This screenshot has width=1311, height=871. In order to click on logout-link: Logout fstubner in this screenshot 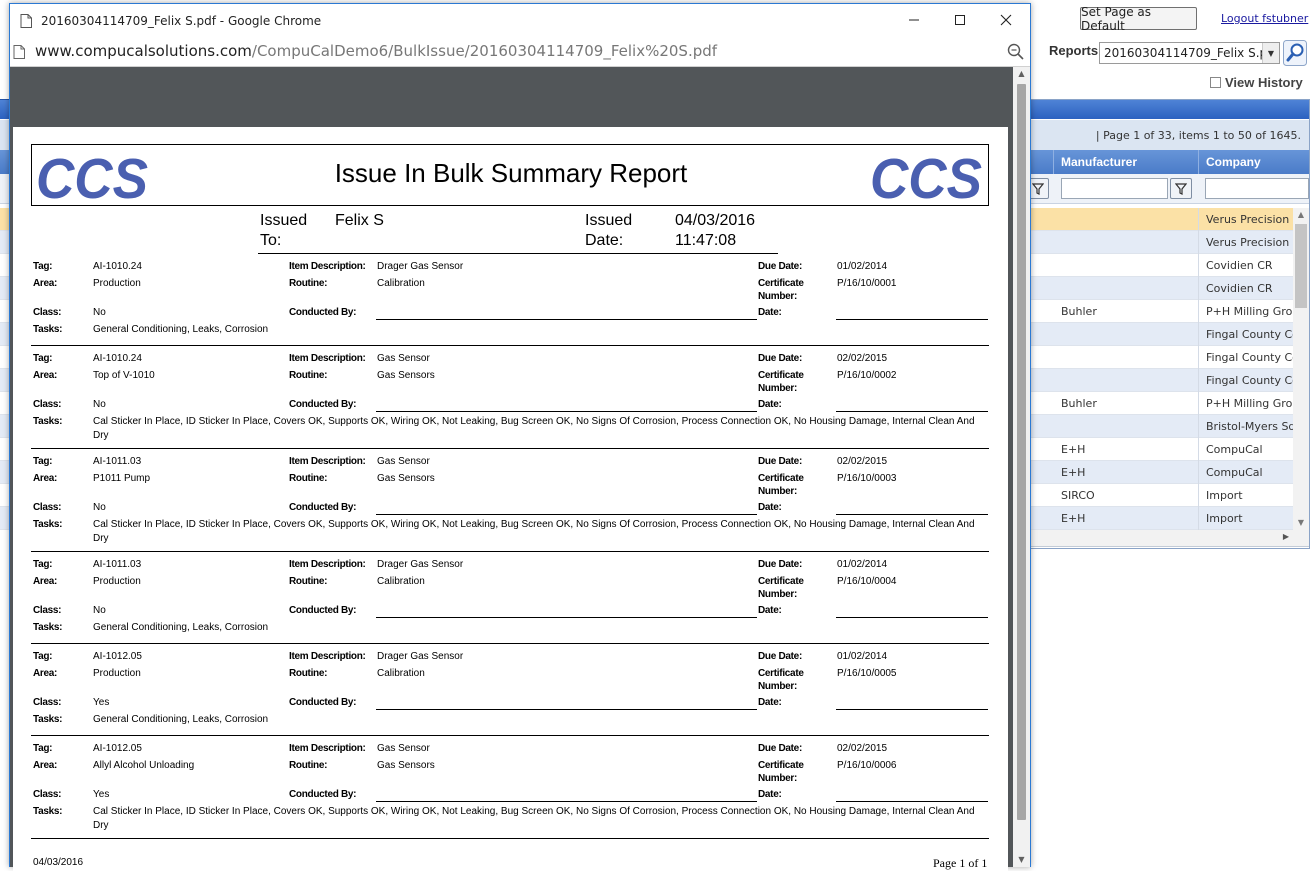, I will do `click(1264, 18)`.